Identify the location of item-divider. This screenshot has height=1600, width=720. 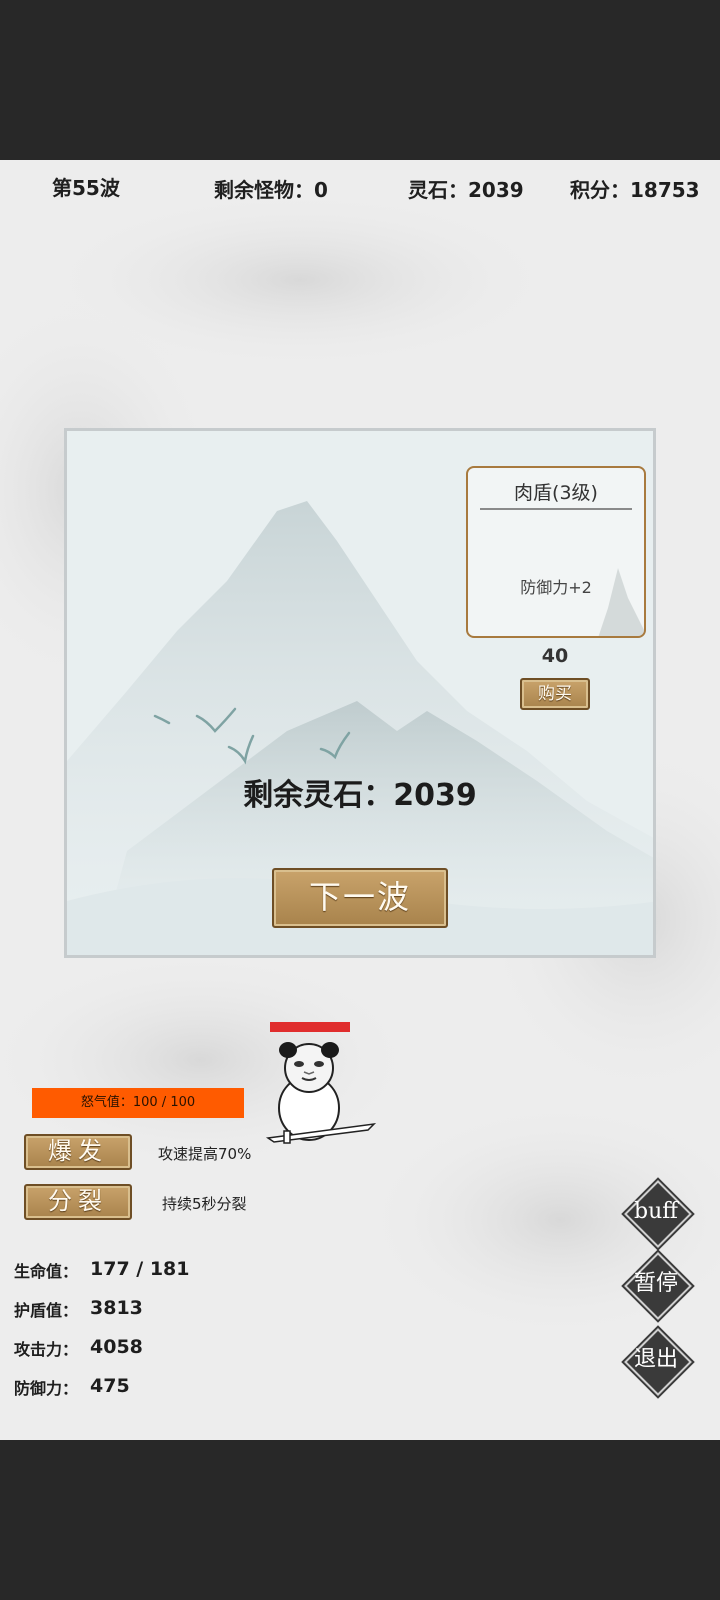
(556, 509).